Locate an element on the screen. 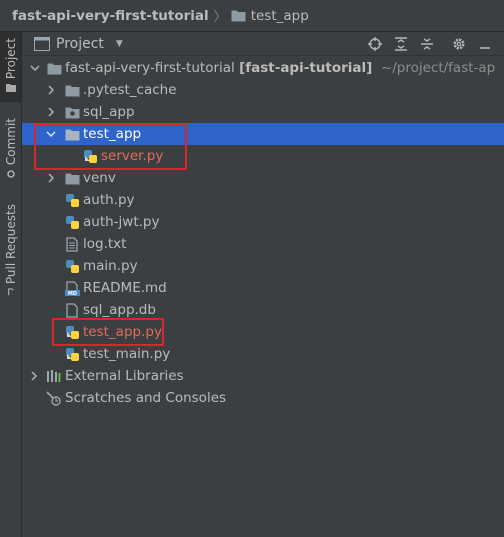 The width and height of the screenshot is (504, 537). project-toolwindow-header: Project ▼ is located at coordinates (263, 44).